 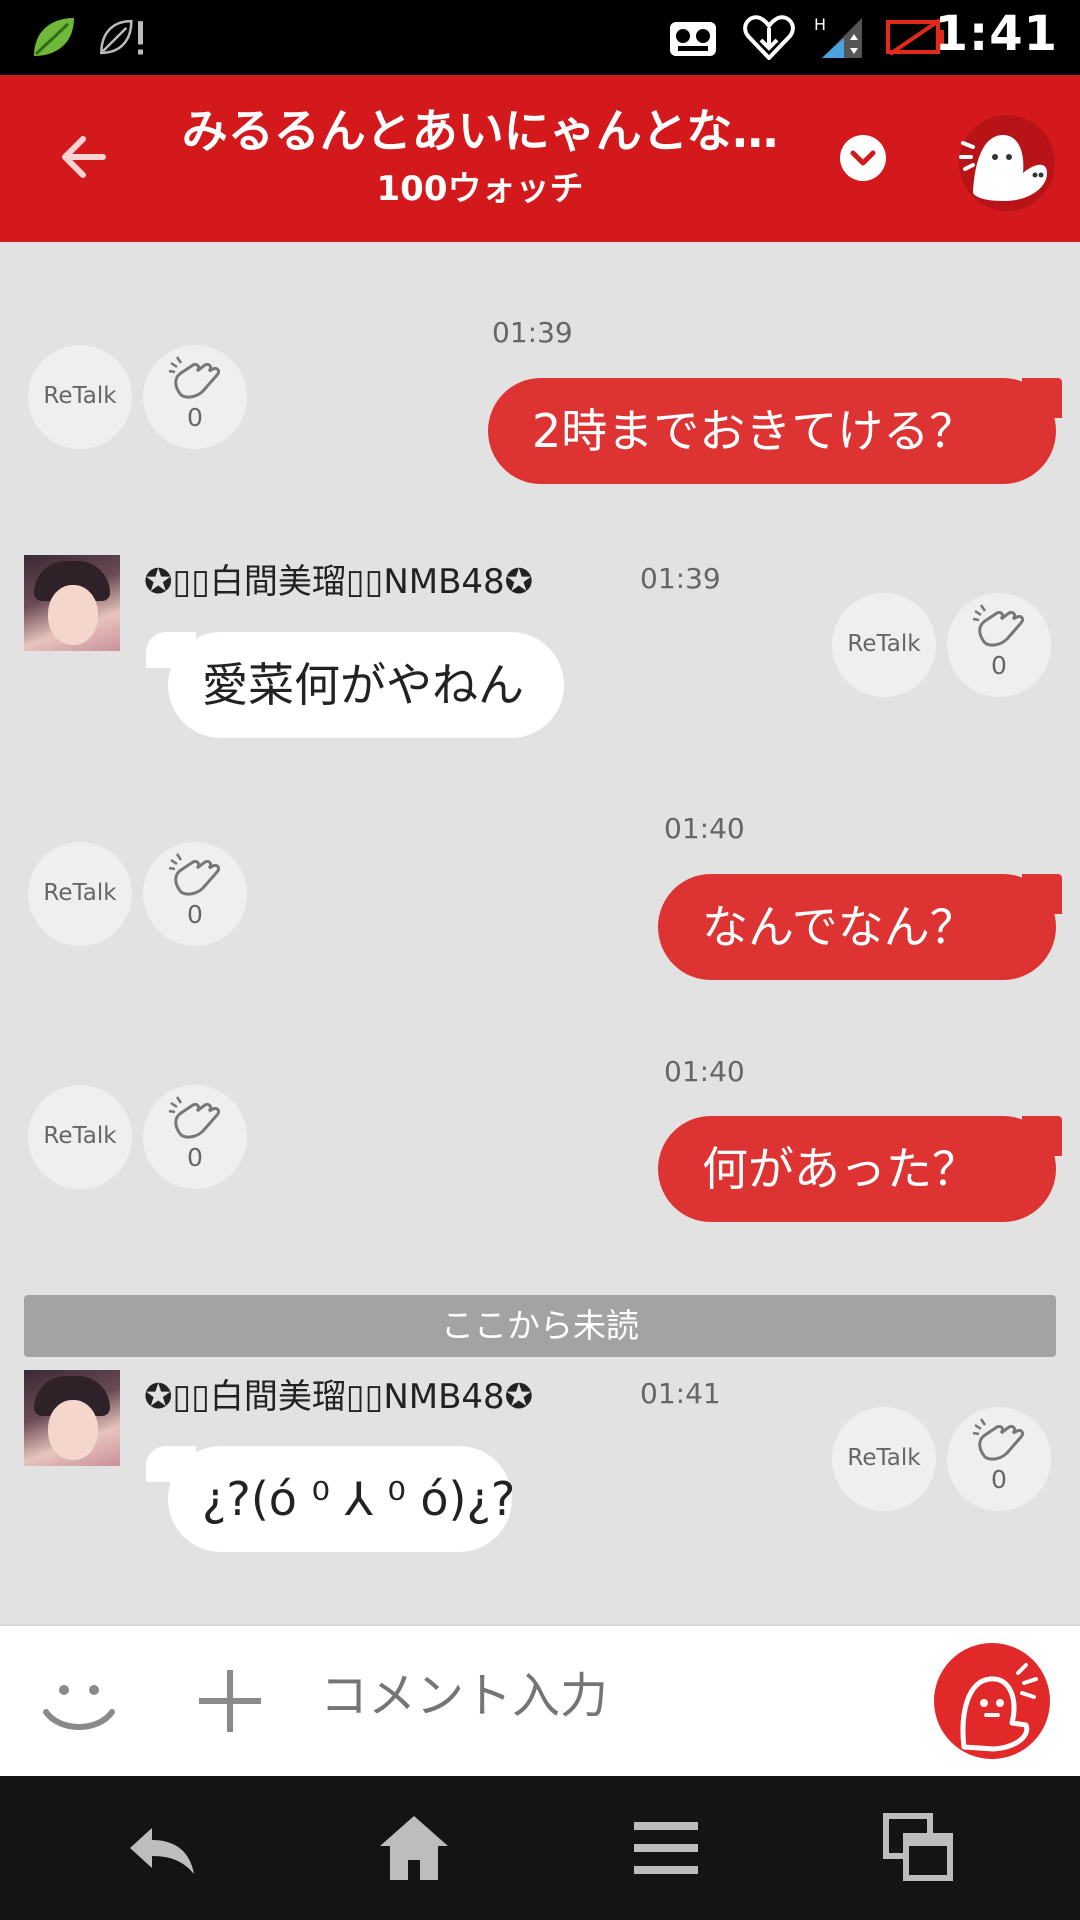 I want to click on comment-input-bar, so click(x=540, y=1700).